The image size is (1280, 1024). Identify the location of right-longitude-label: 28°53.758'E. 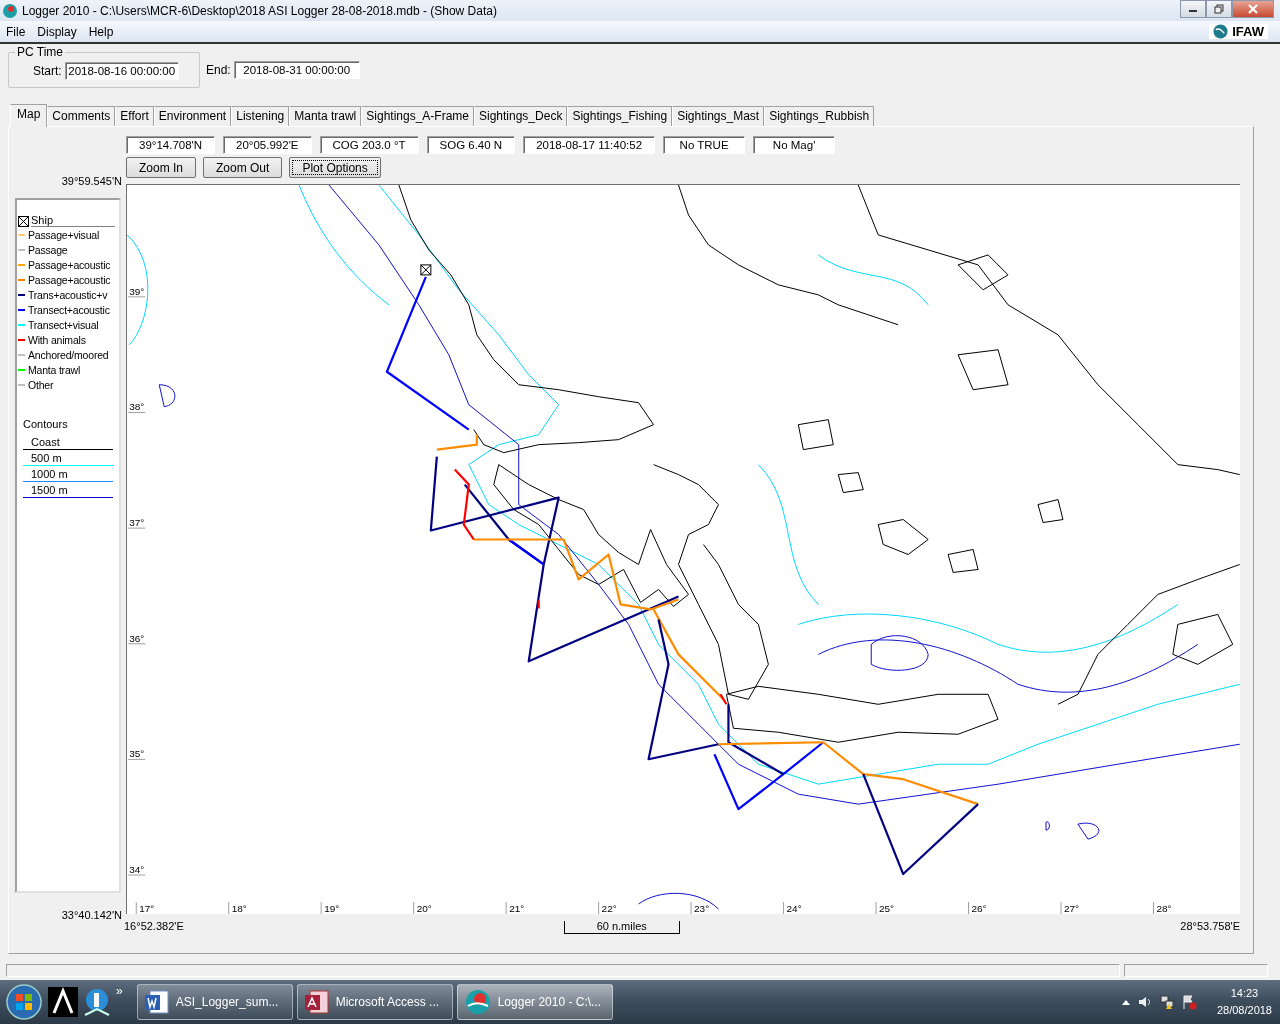
(1210, 926).